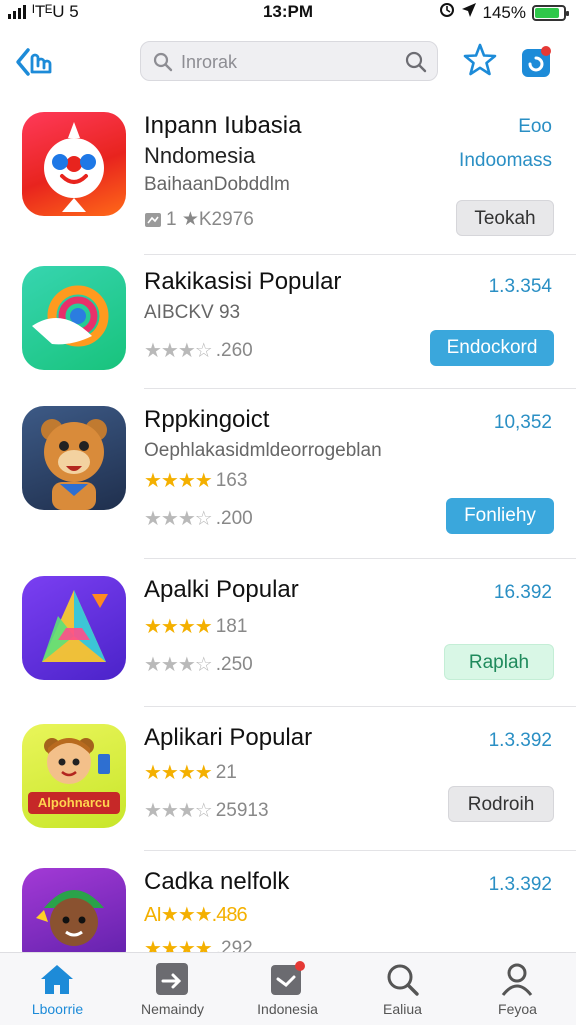 This screenshot has height=1025, width=576. What do you see at coordinates (288, 978) in the screenshot?
I see `inbox-icon` at bounding box center [288, 978].